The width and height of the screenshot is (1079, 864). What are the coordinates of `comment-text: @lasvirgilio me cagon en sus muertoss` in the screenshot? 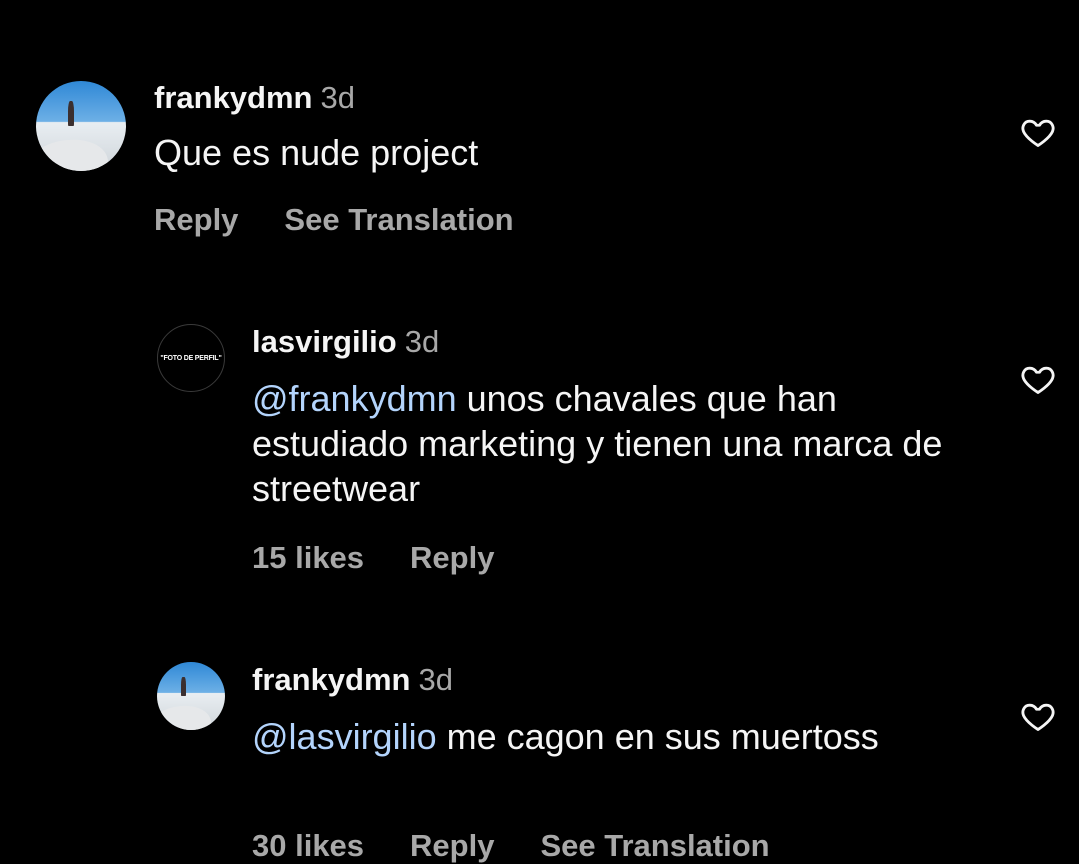 It's located at (602, 736).